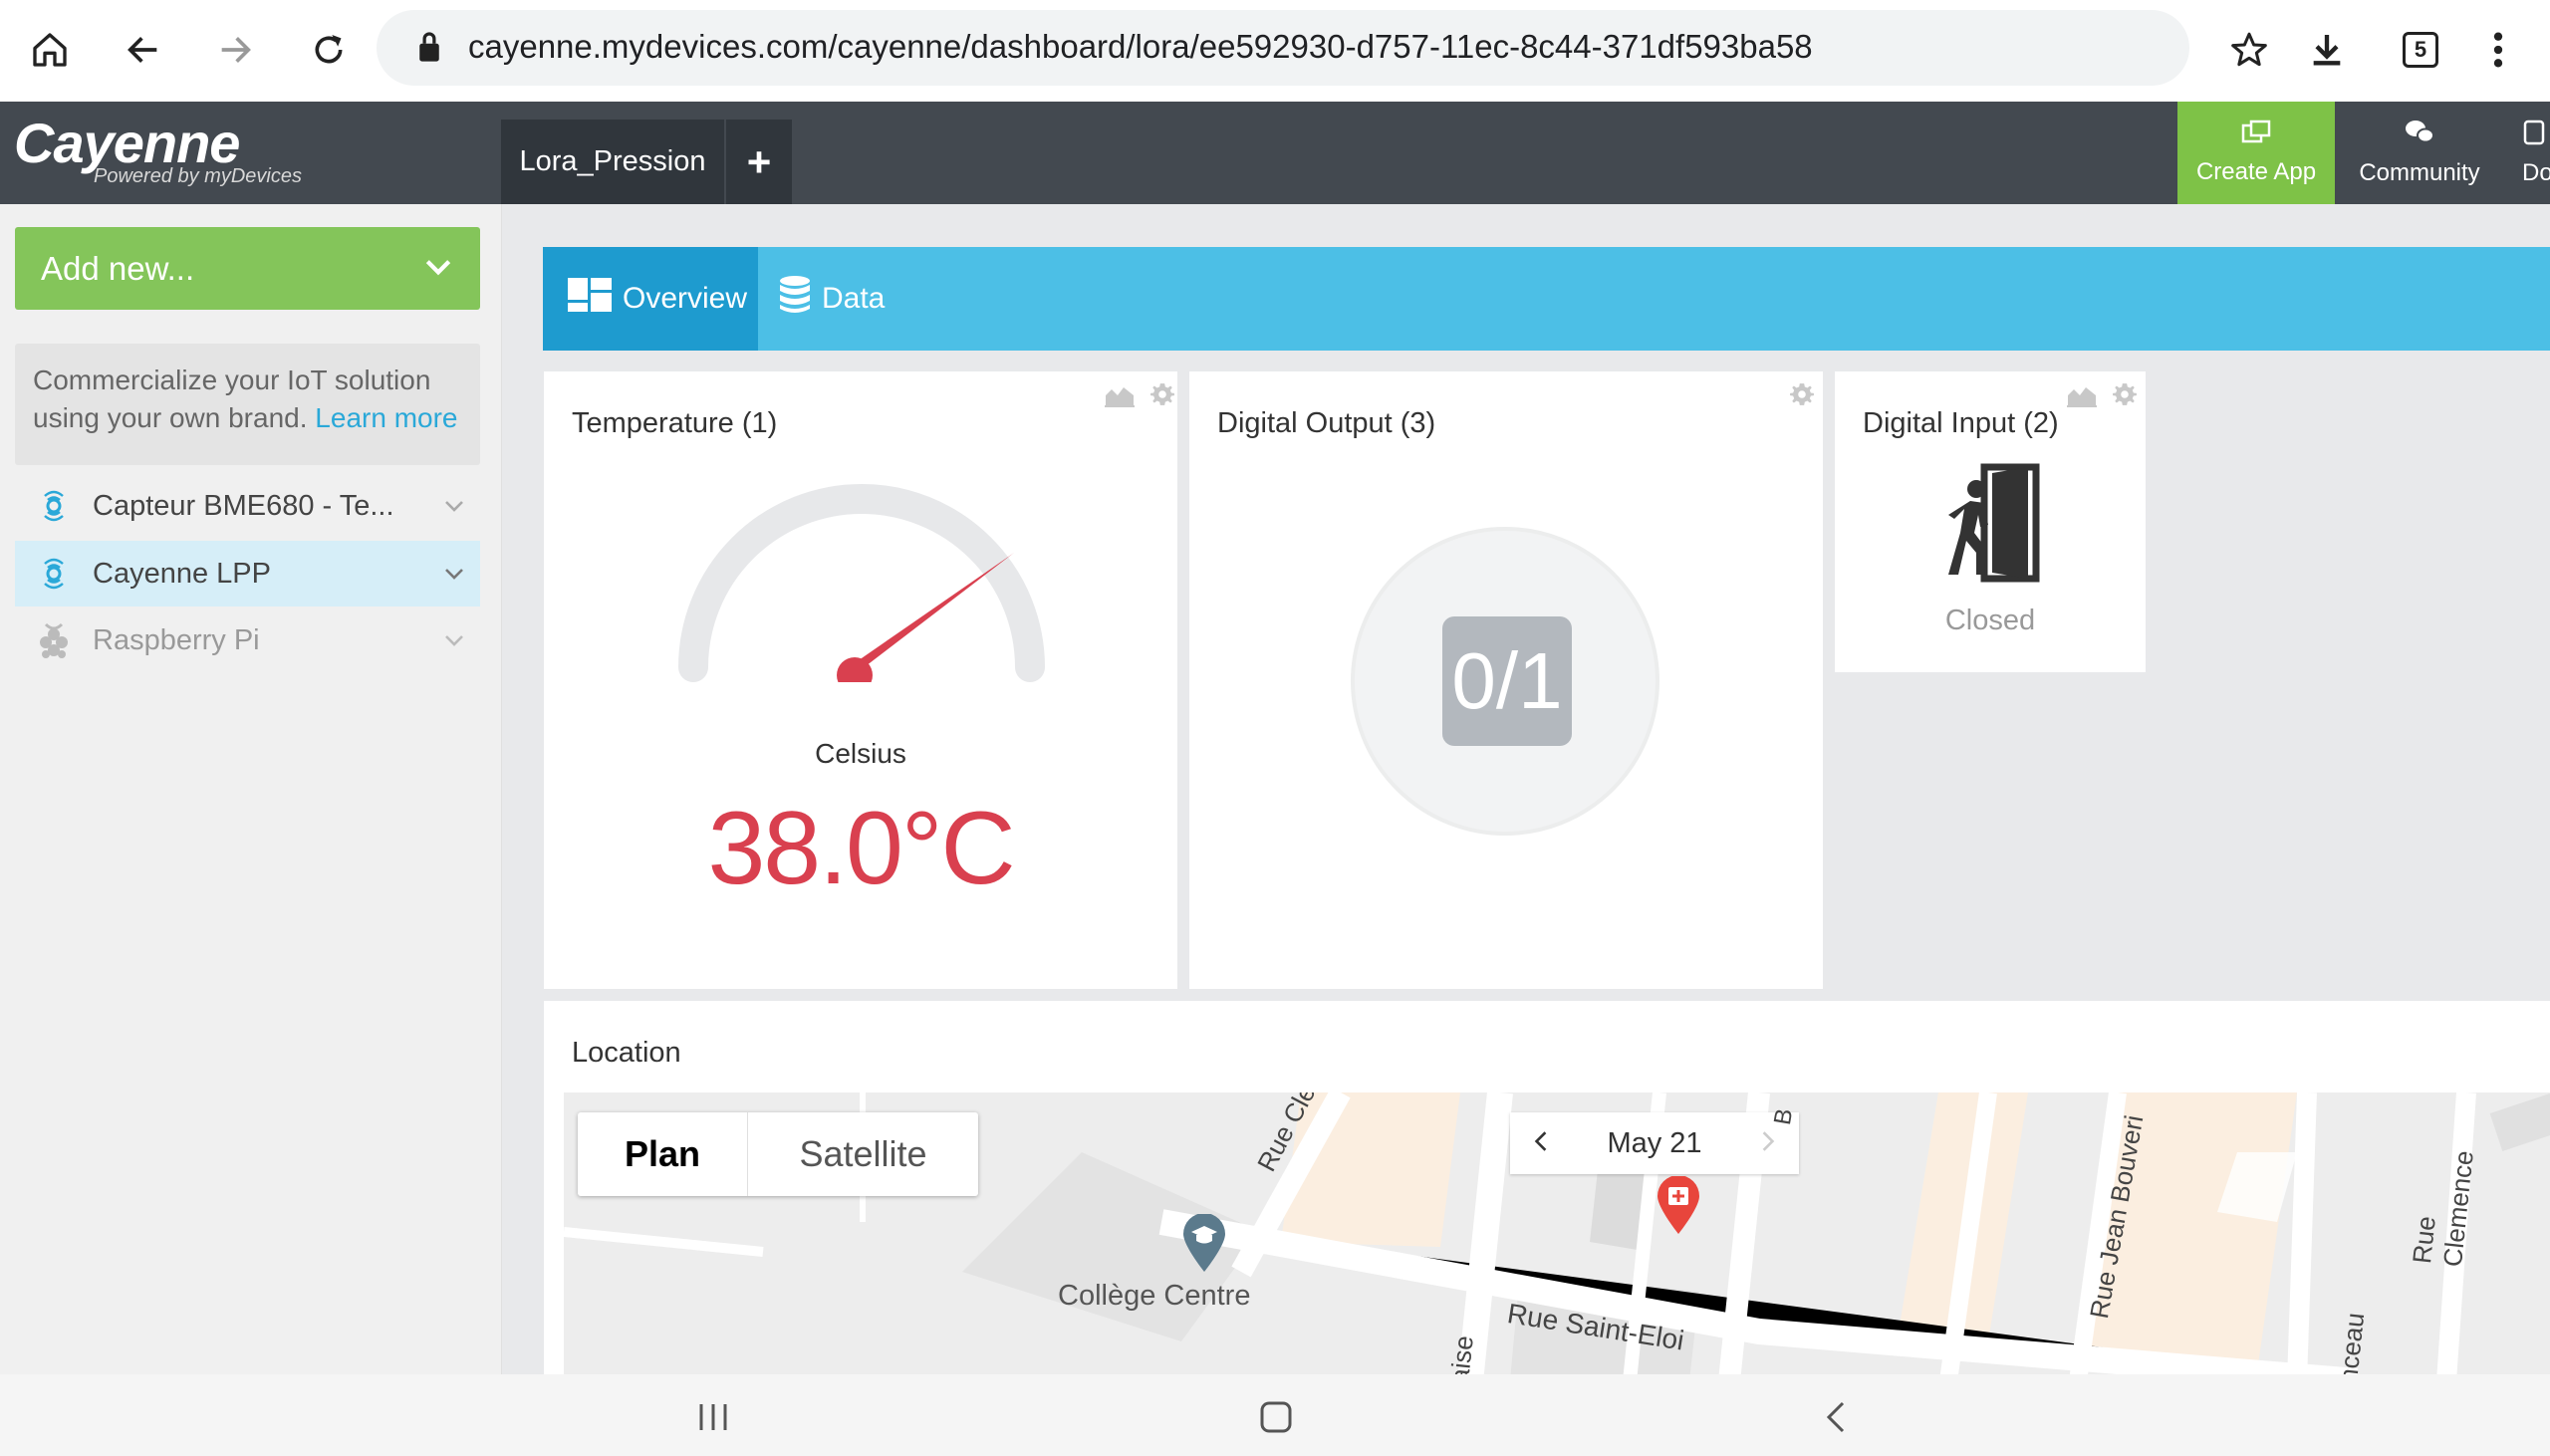 This screenshot has height=1456, width=2550. I want to click on device-item-raspberry-pi: Raspberry Pi, so click(247, 640).